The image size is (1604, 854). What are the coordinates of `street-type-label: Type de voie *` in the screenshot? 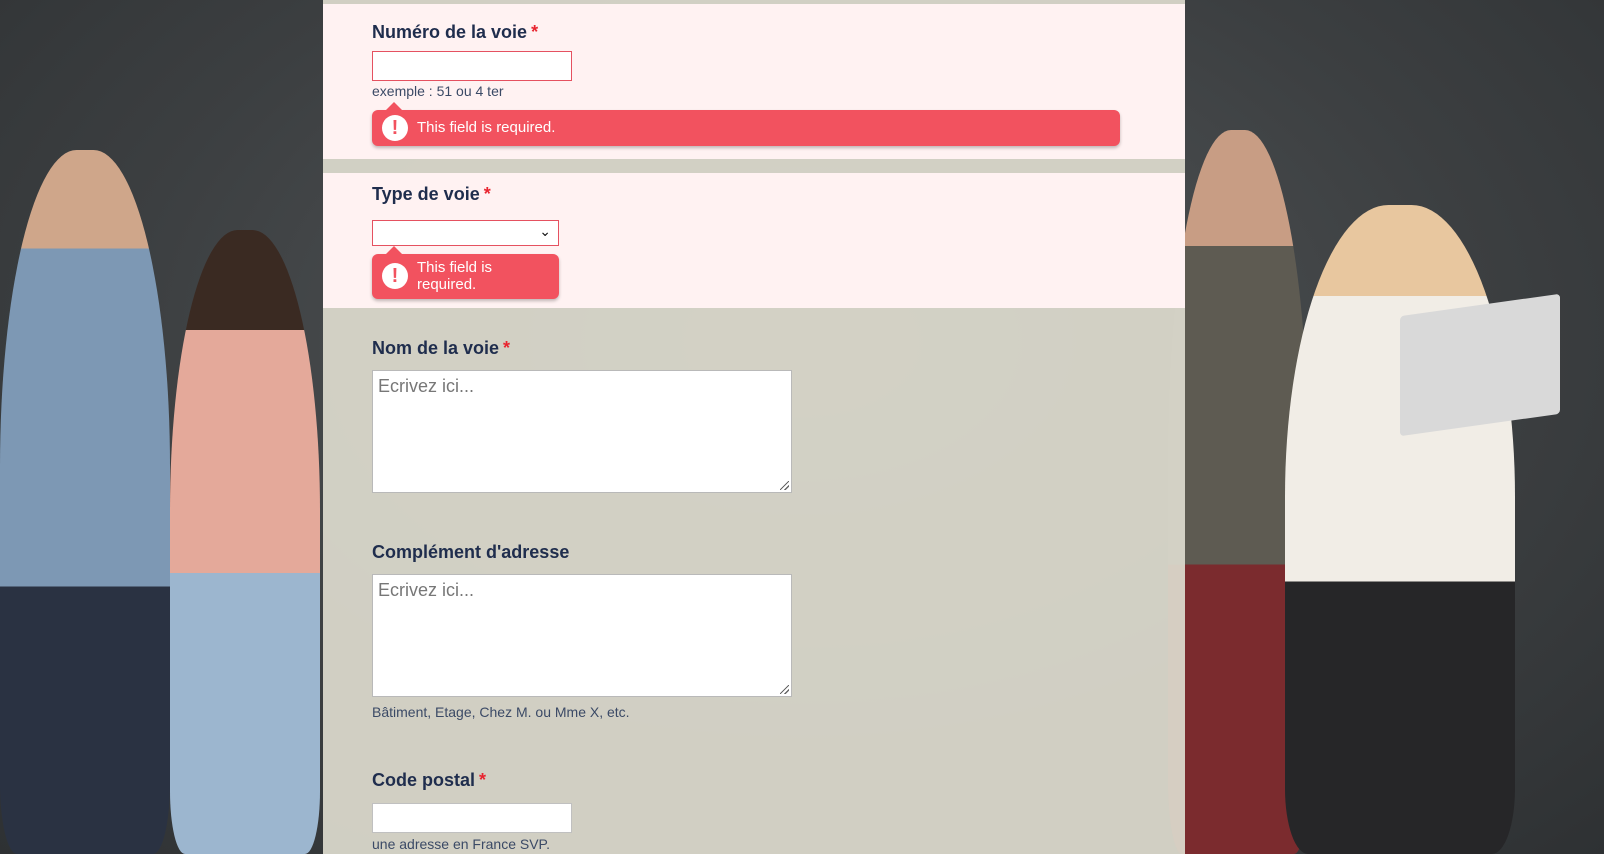 It's located at (431, 194).